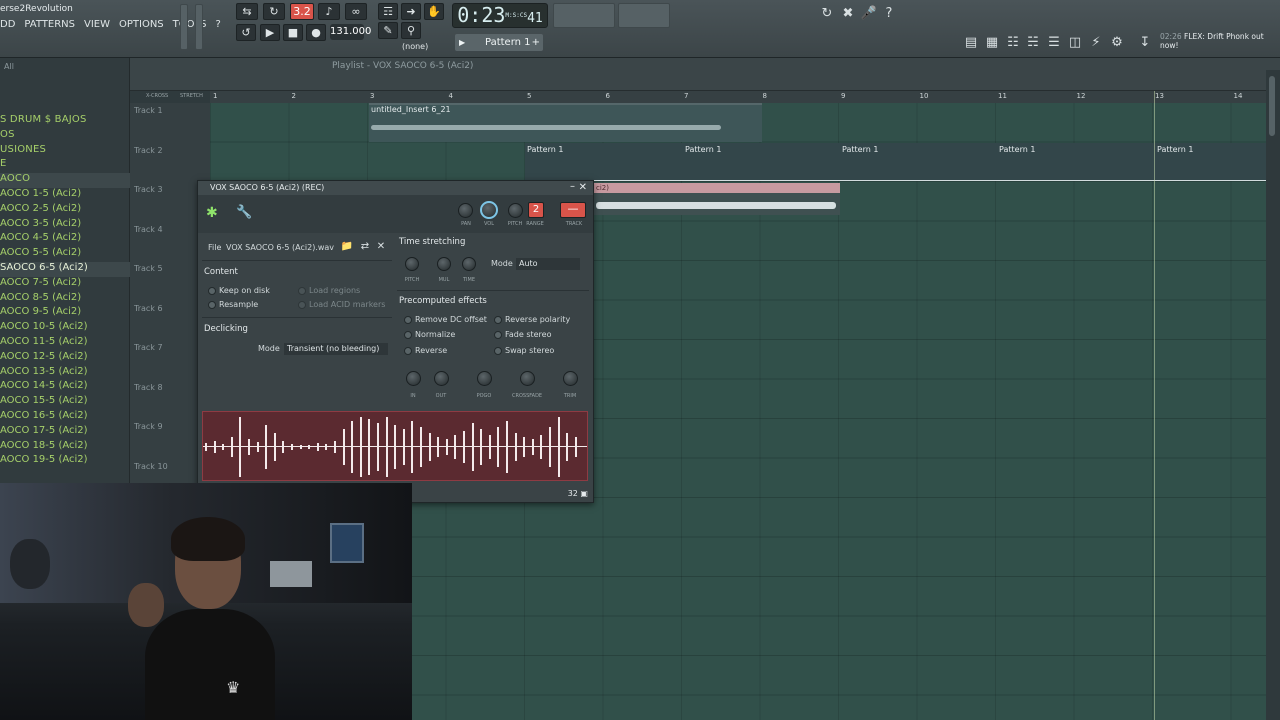 The width and height of the screenshot is (1280, 720). What do you see at coordinates (1154, 405) in the screenshot?
I see `playhead` at bounding box center [1154, 405].